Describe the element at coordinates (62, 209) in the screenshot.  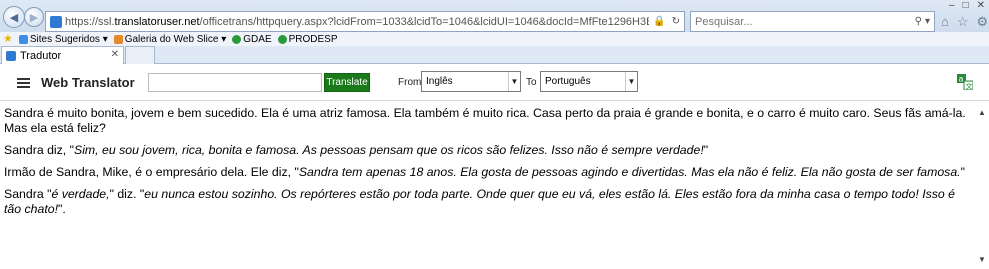
I see `paragraph-text: ".` at that location.